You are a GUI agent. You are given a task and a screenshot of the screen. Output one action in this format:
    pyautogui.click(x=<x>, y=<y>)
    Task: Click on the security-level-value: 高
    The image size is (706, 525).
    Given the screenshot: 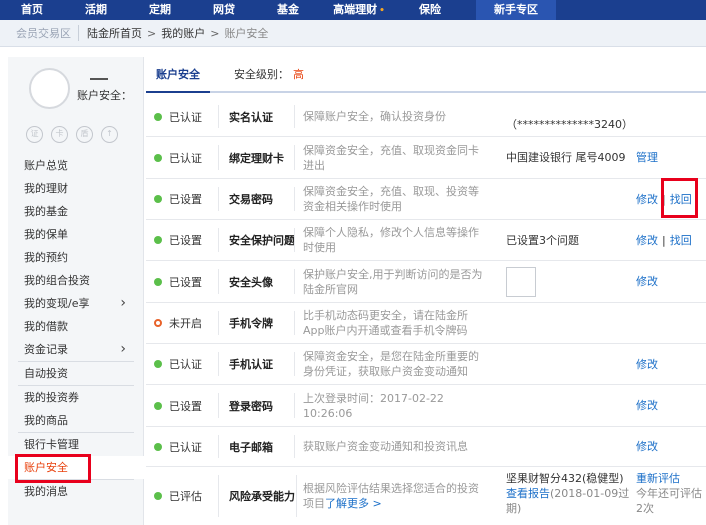 What is the action you would take?
    pyautogui.click(x=298, y=74)
    